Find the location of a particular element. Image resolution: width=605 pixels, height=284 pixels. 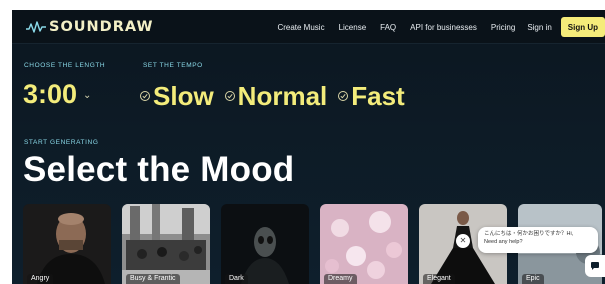

tempo-option-label: Normal is located at coordinates (282, 95).